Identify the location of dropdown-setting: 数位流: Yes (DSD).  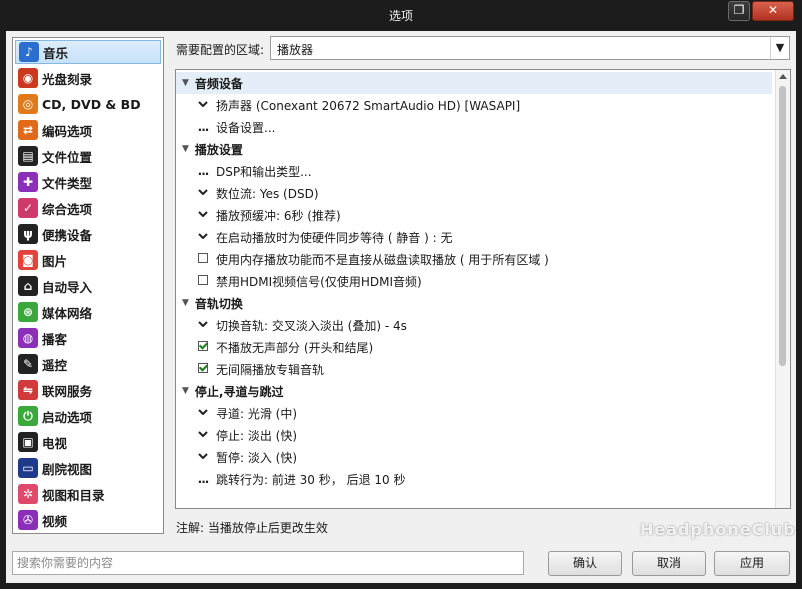
(474, 193).